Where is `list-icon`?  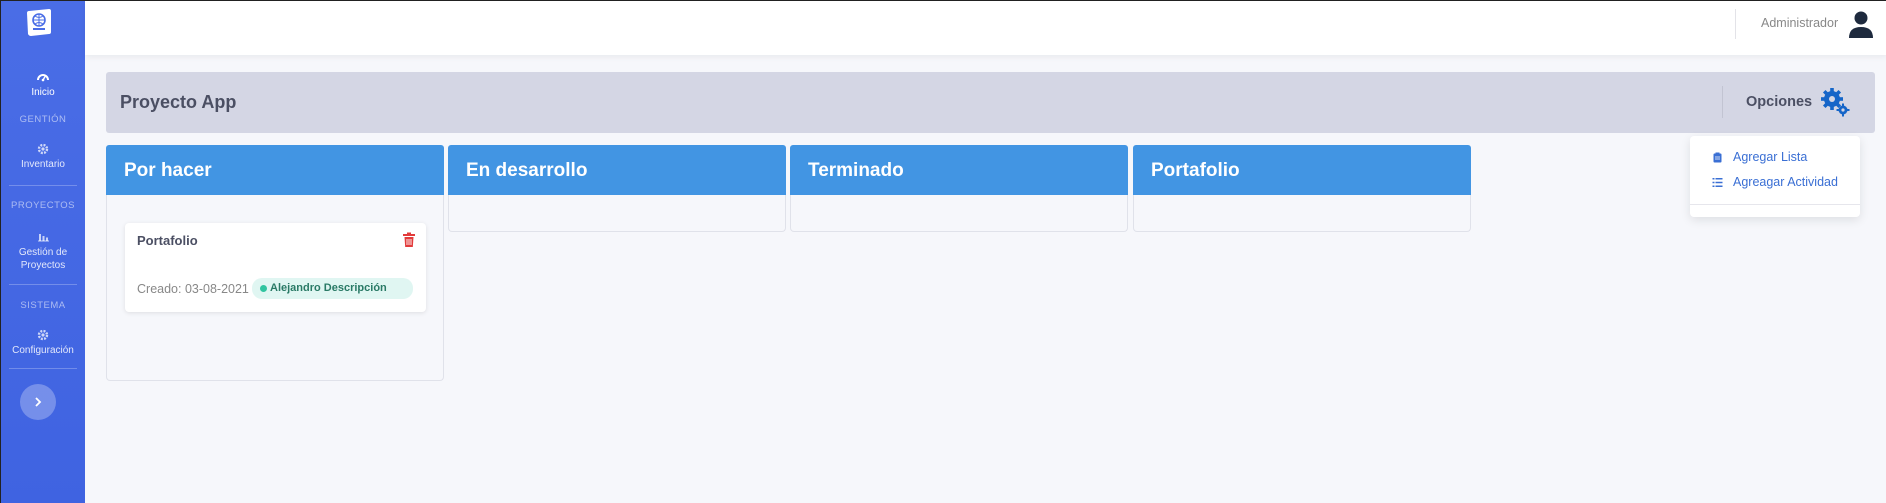 list-icon is located at coordinates (1717, 182).